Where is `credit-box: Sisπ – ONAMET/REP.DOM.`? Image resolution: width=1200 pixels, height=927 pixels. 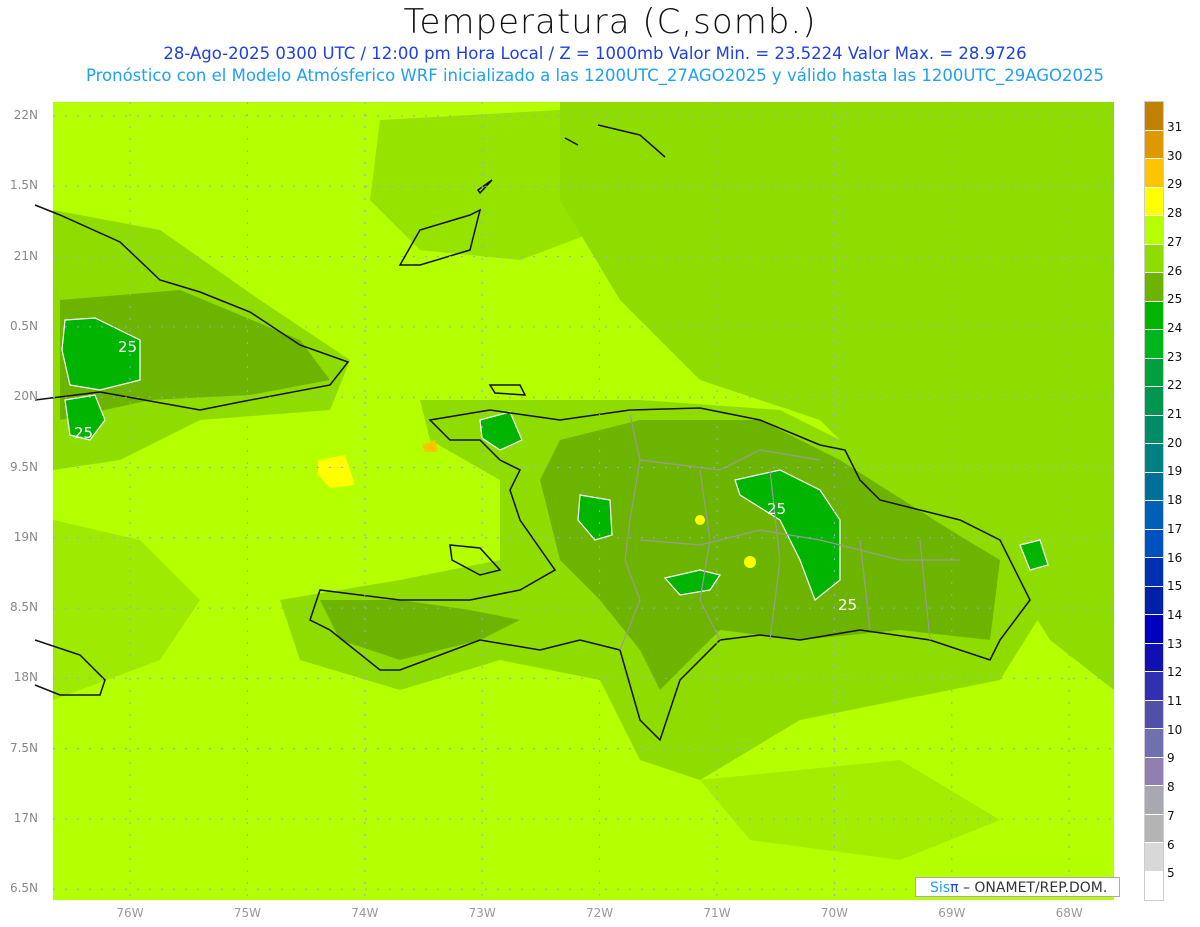
credit-box: Sisπ – ONAMET/REP.DOM. is located at coordinates (1017, 887).